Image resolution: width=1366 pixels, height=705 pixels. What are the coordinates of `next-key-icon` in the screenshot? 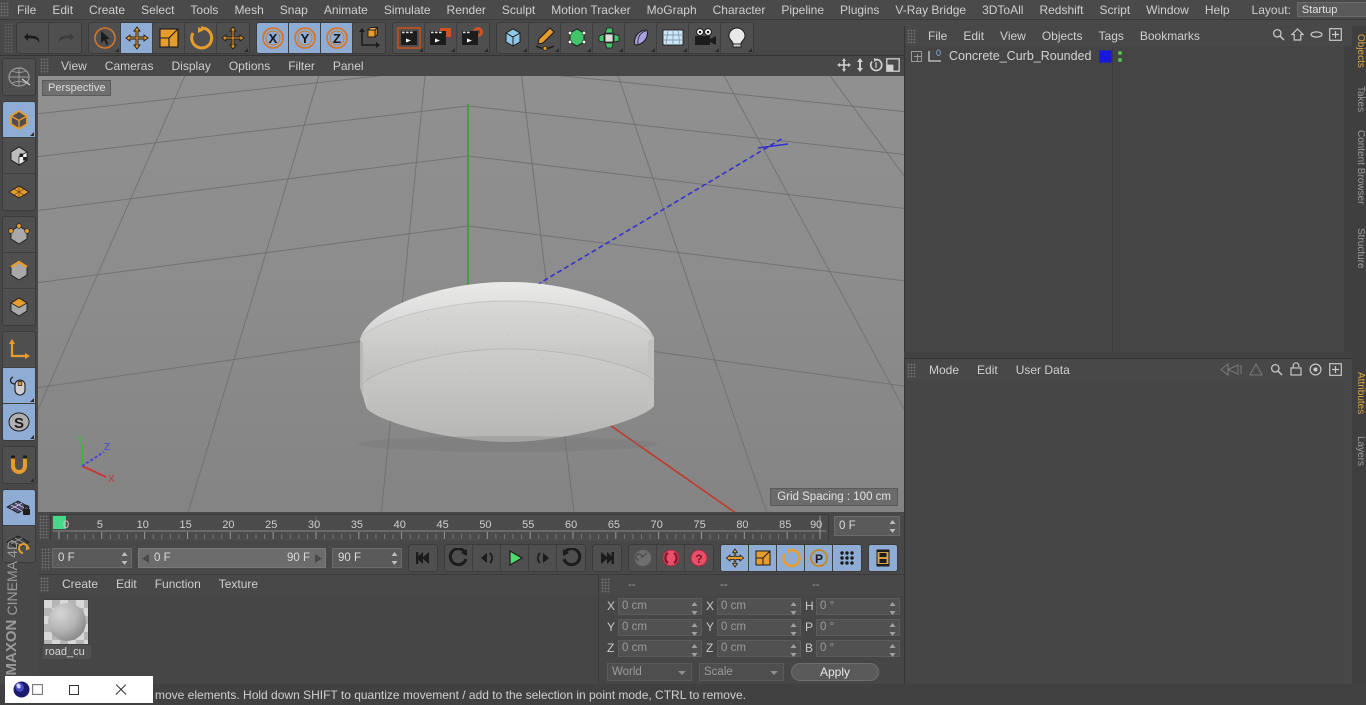 It's located at (571, 558).